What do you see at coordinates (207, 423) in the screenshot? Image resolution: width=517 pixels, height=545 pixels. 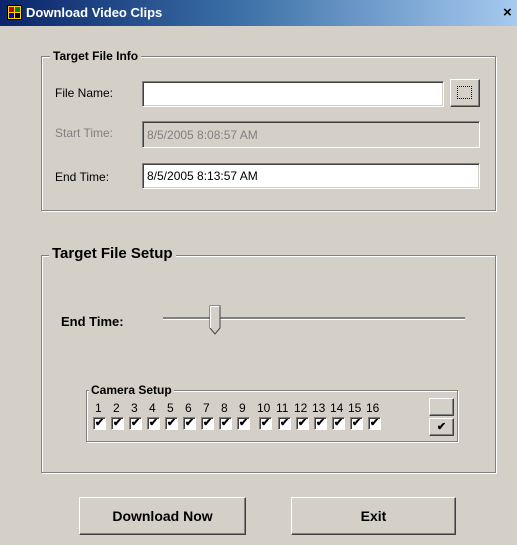 I see `camera-7-checkbox: ✔` at bounding box center [207, 423].